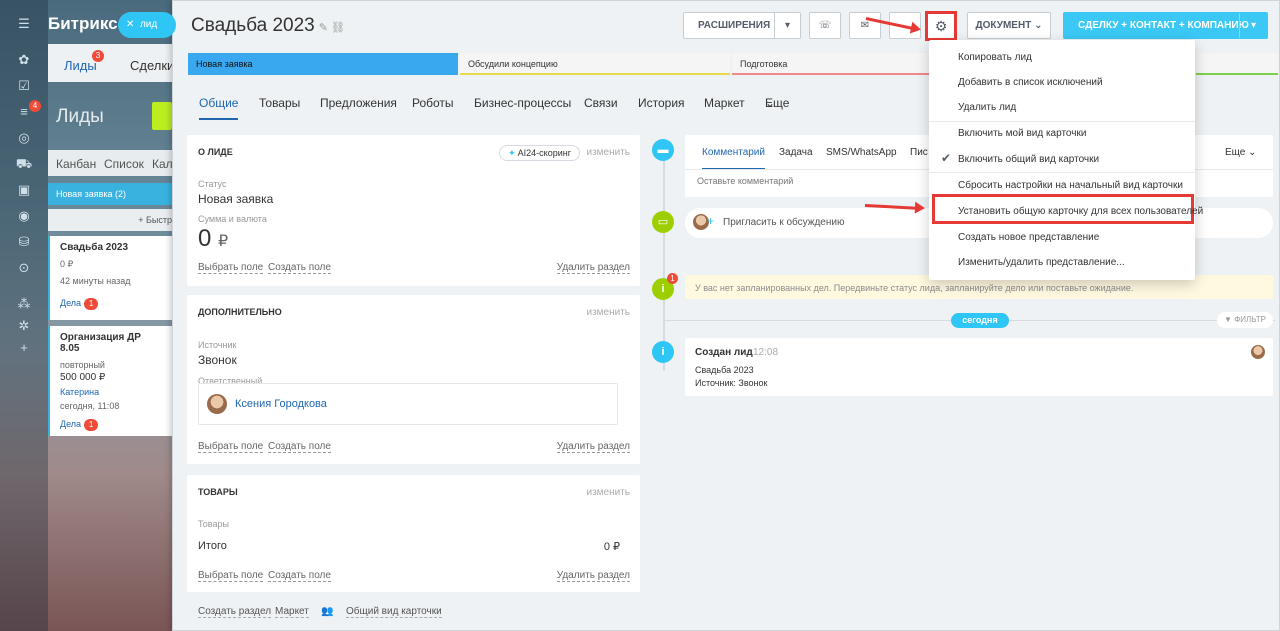  I want to click on tab-general: Общие, so click(219, 108).